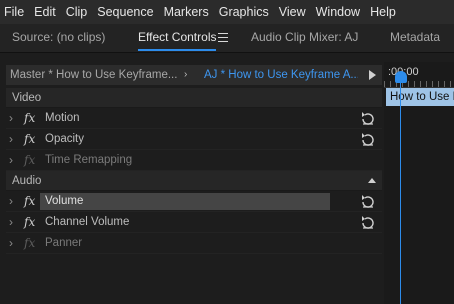  Describe the element at coordinates (58, 38) in the screenshot. I see `tab-source: Source: (no clips)` at that location.